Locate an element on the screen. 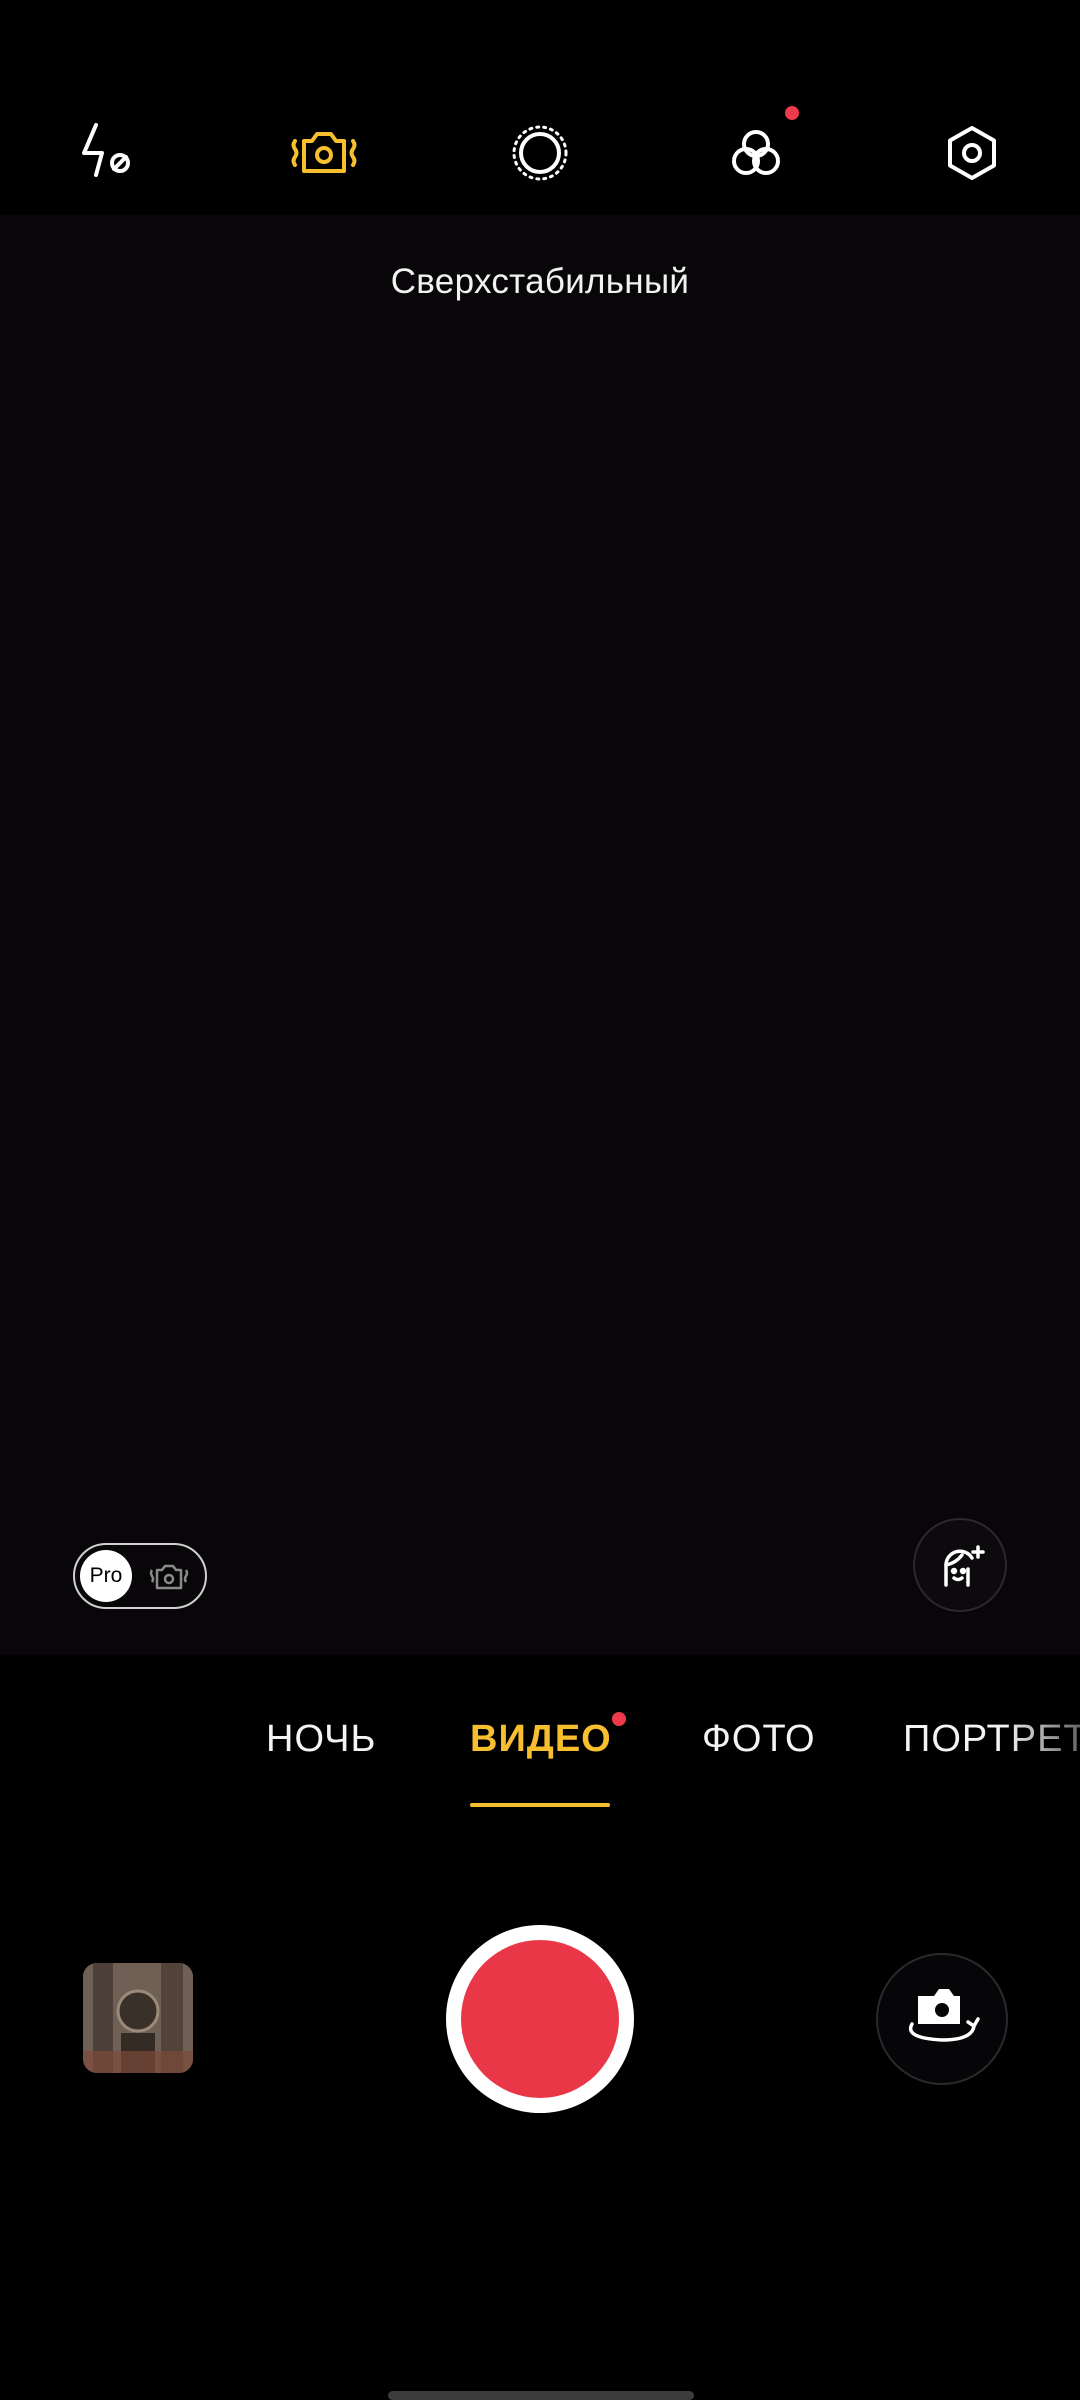  switch-camera-button is located at coordinates (942, 2019).